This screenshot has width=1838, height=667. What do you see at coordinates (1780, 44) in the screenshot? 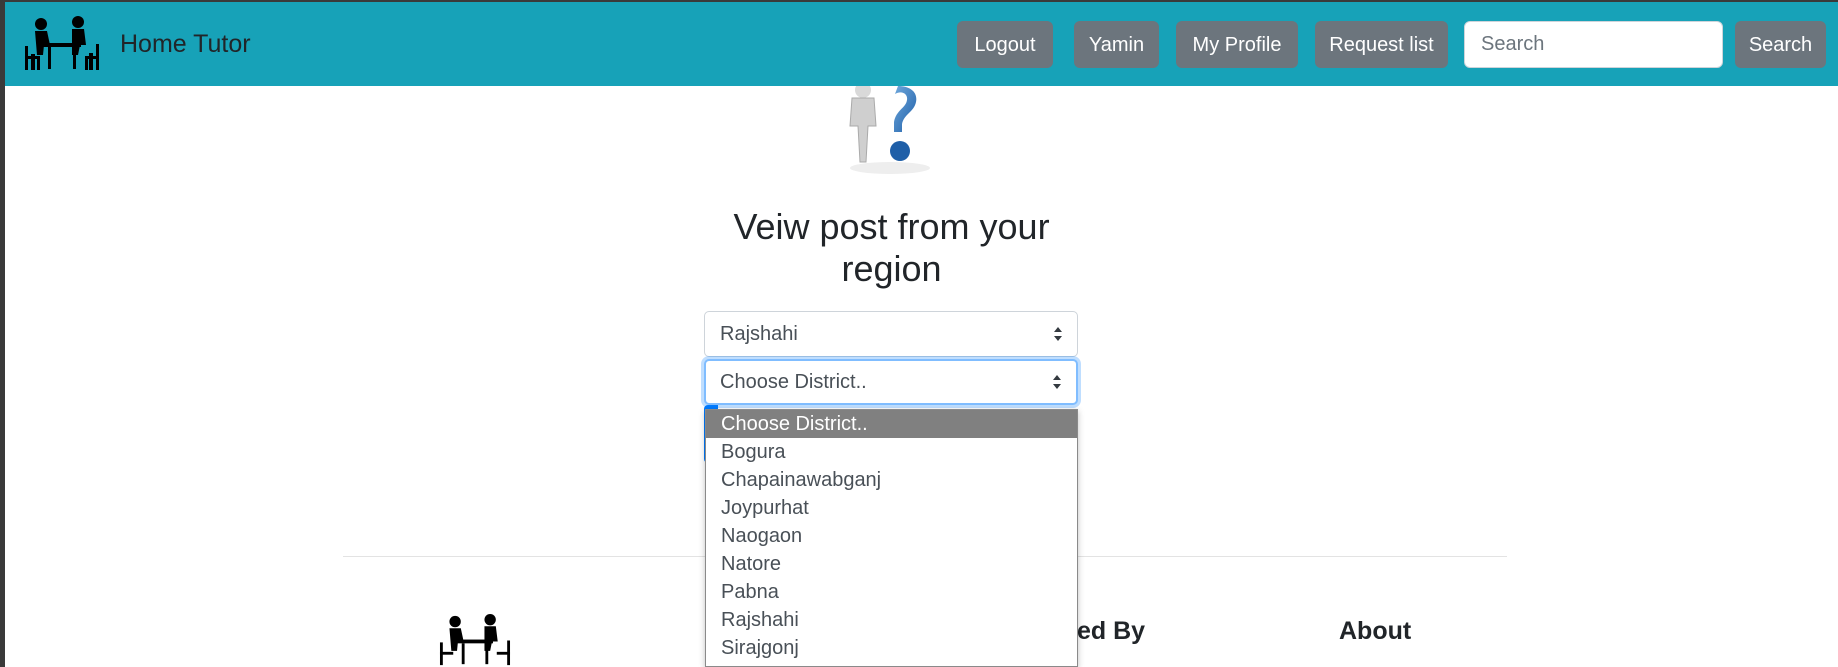
I see `search-button: Search` at bounding box center [1780, 44].